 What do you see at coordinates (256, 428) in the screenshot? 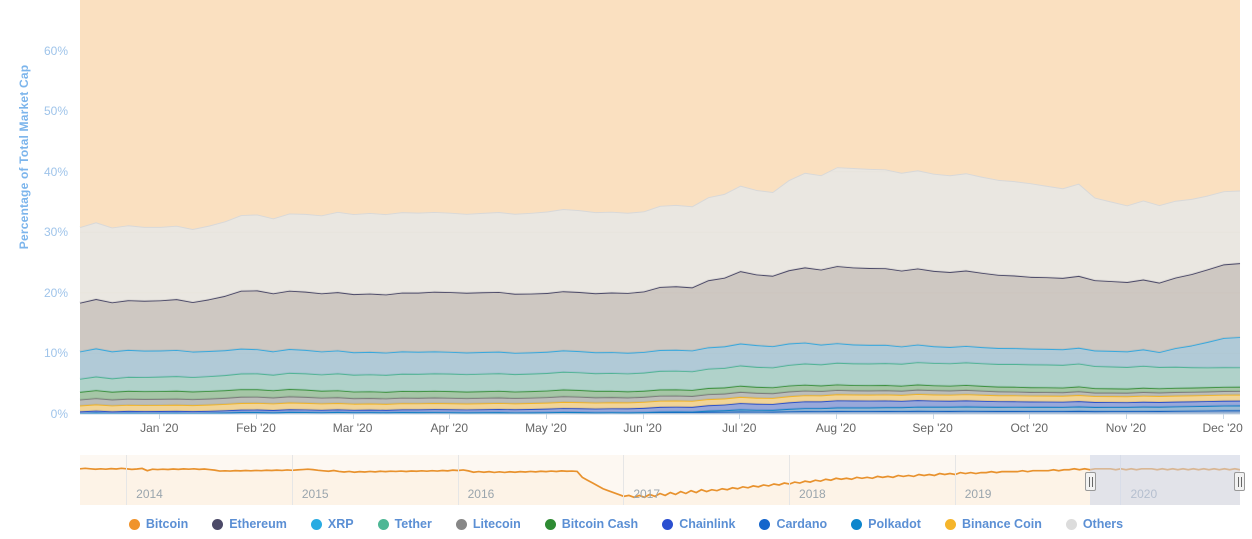
I see `x-axis-tick-label: Feb '20` at bounding box center [256, 428].